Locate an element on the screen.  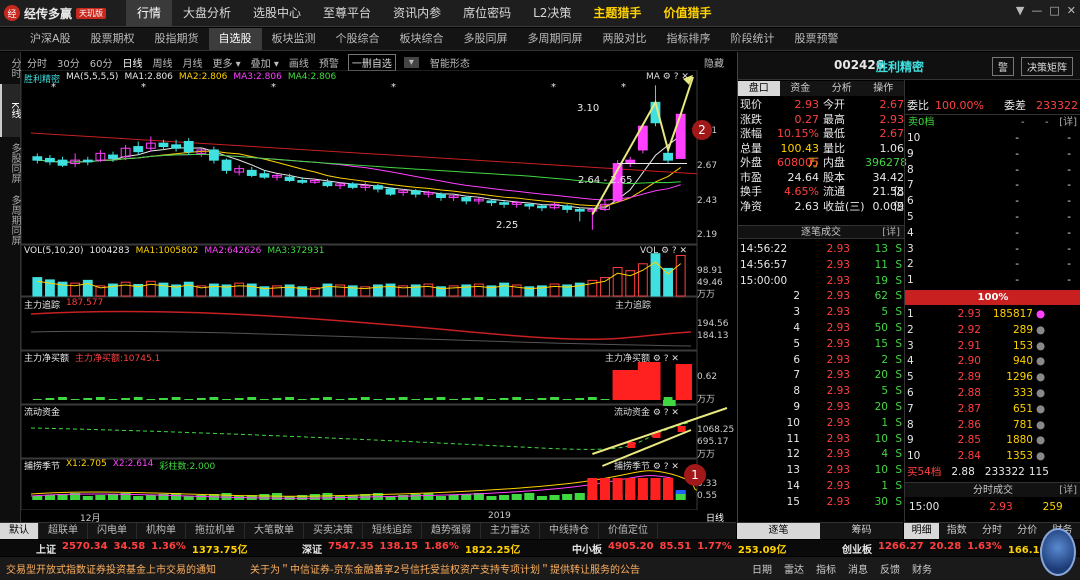
quote-tab-3: 操作 is located at coordinates (884, 88).